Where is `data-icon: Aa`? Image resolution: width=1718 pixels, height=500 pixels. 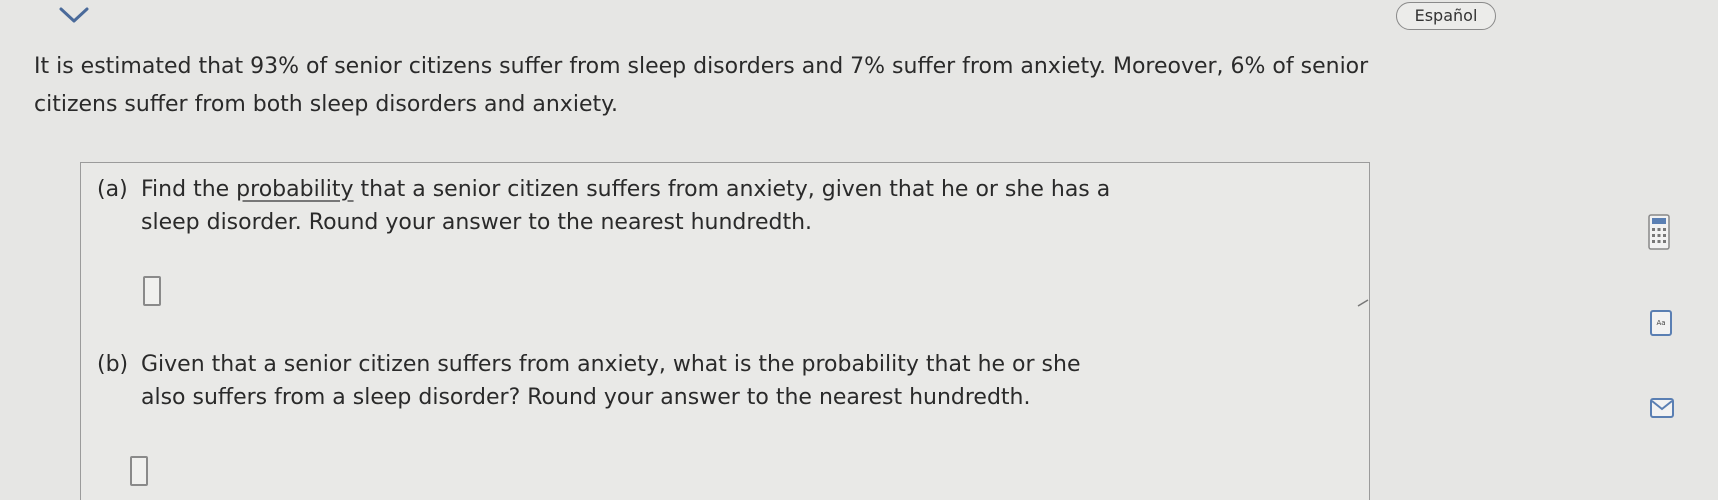 data-icon: Aa is located at coordinates (1661, 323).